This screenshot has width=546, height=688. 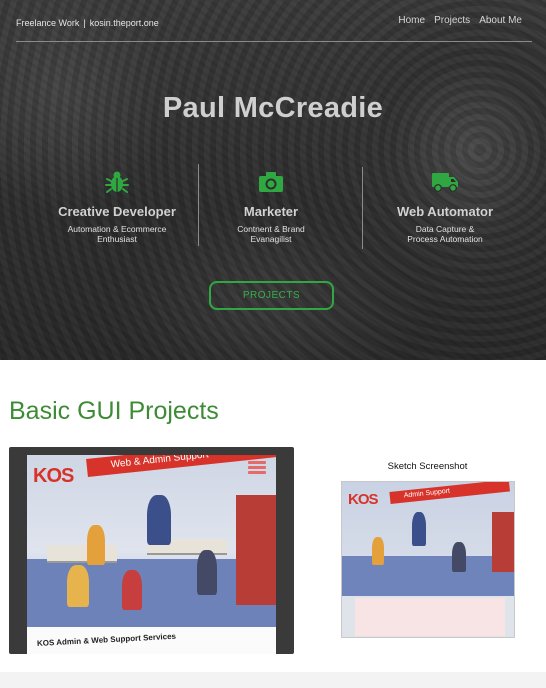 What do you see at coordinates (273, 108) in the screenshot?
I see `hero-title: Paul McCreadie` at bounding box center [273, 108].